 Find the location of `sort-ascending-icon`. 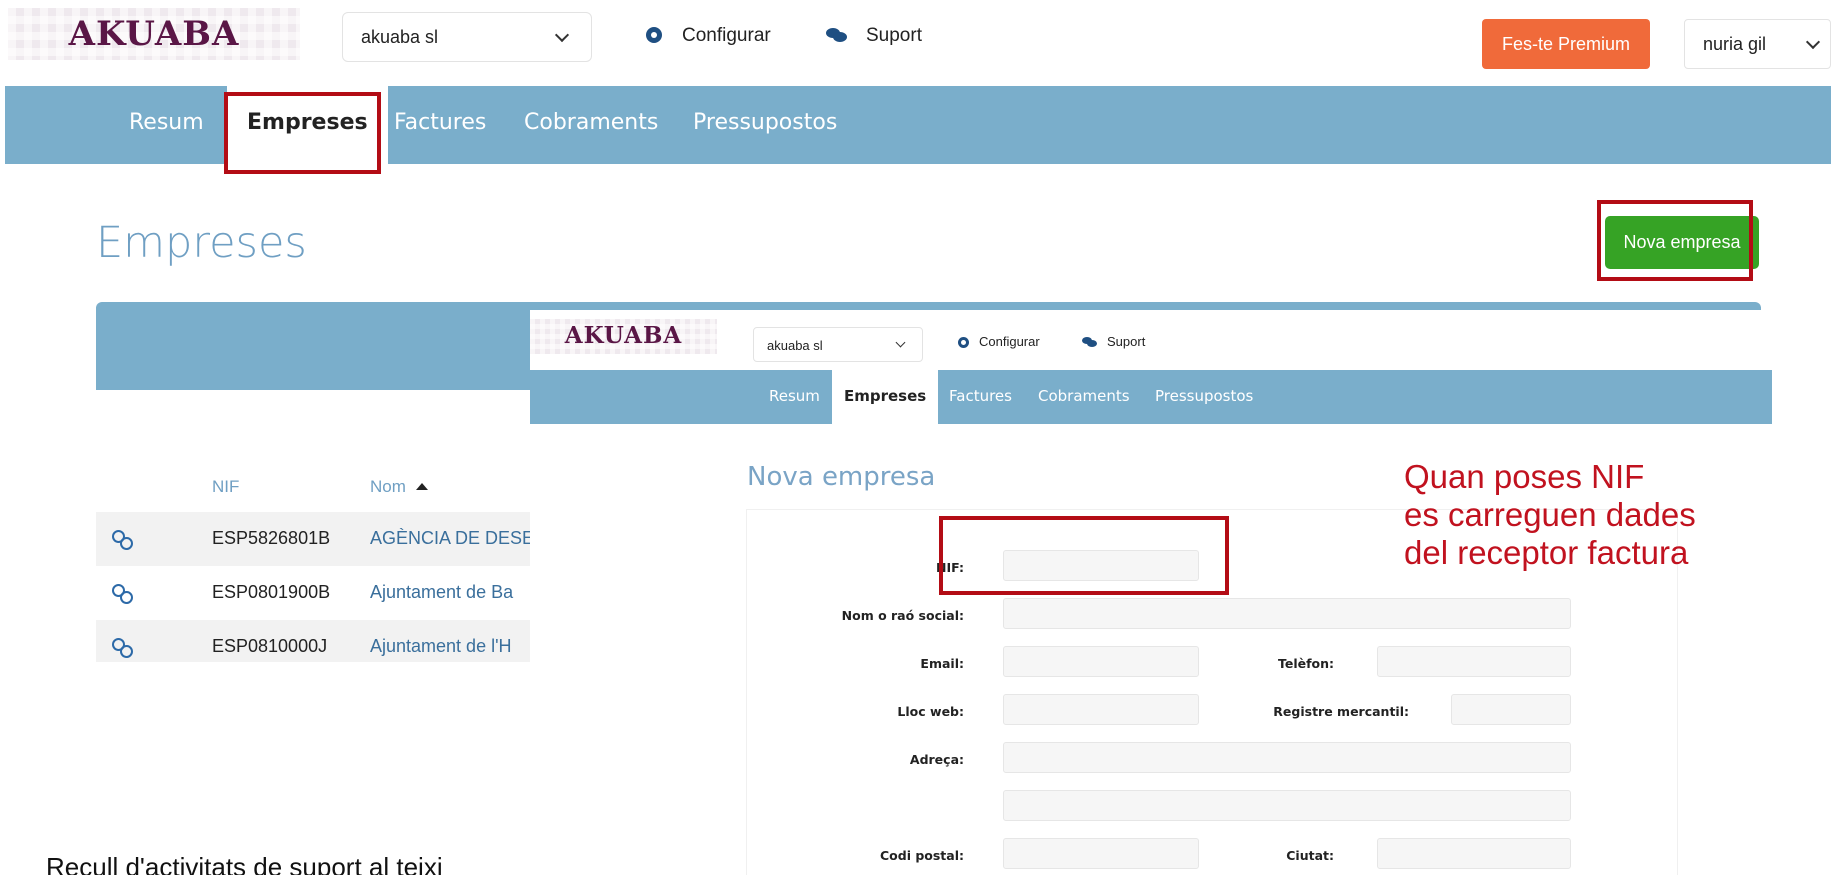

sort-ascending-icon is located at coordinates (421, 486).